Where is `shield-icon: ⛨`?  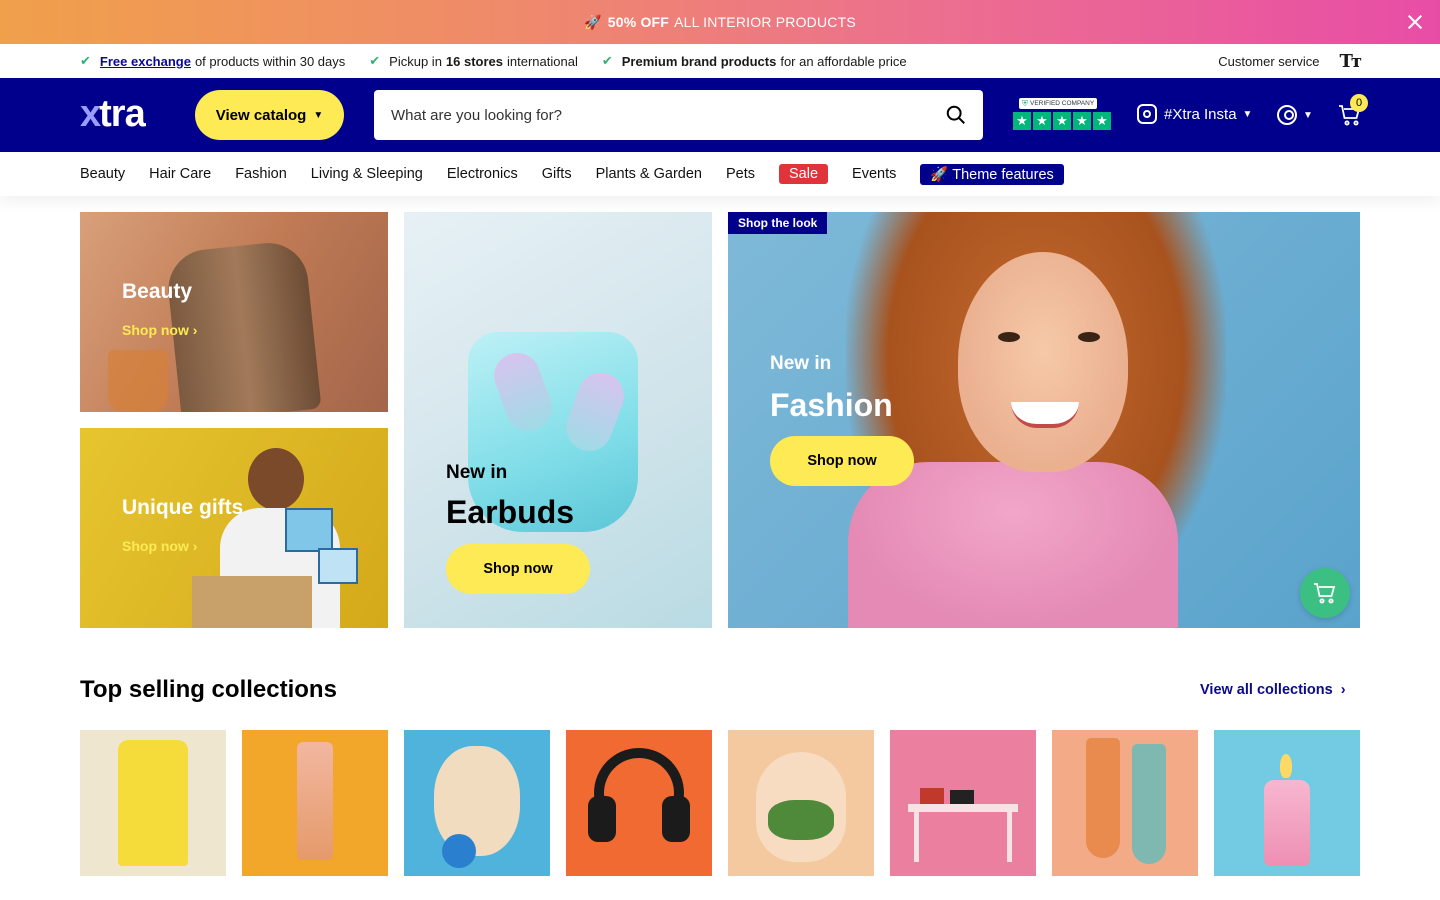
shield-icon: ⛨ is located at coordinates (1025, 103).